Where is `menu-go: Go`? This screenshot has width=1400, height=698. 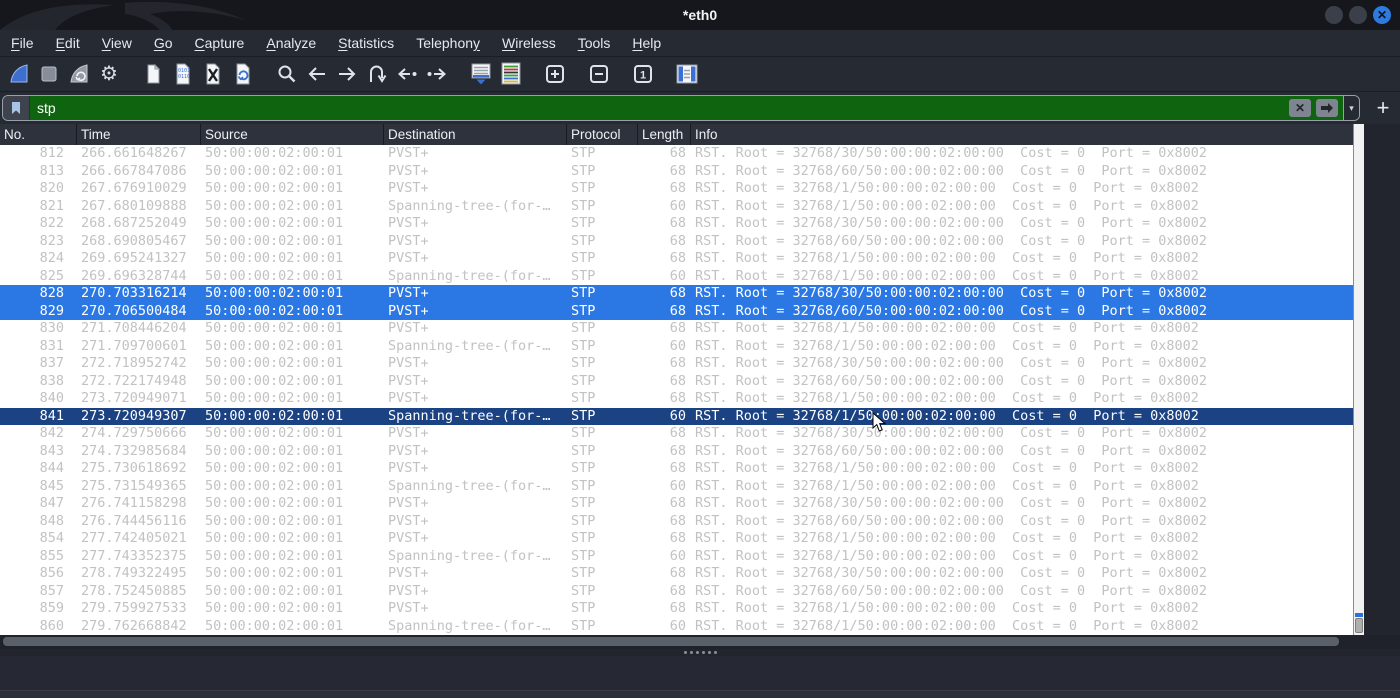
menu-go: Go is located at coordinates (163, 43).